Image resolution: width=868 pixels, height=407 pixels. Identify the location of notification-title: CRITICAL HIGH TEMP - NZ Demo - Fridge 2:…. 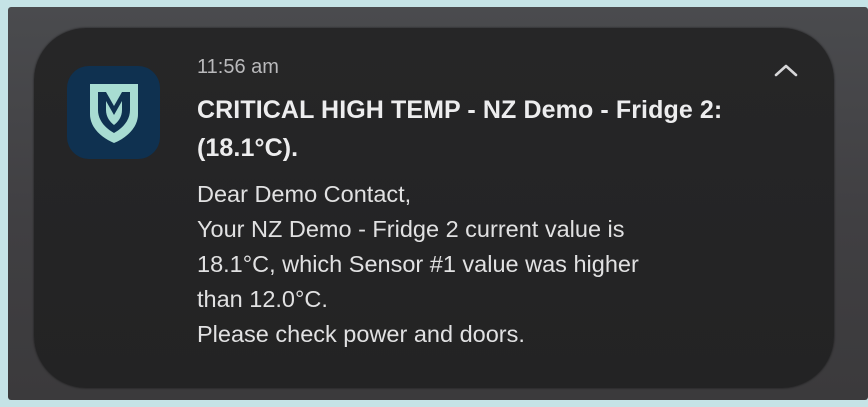
(460, 129).